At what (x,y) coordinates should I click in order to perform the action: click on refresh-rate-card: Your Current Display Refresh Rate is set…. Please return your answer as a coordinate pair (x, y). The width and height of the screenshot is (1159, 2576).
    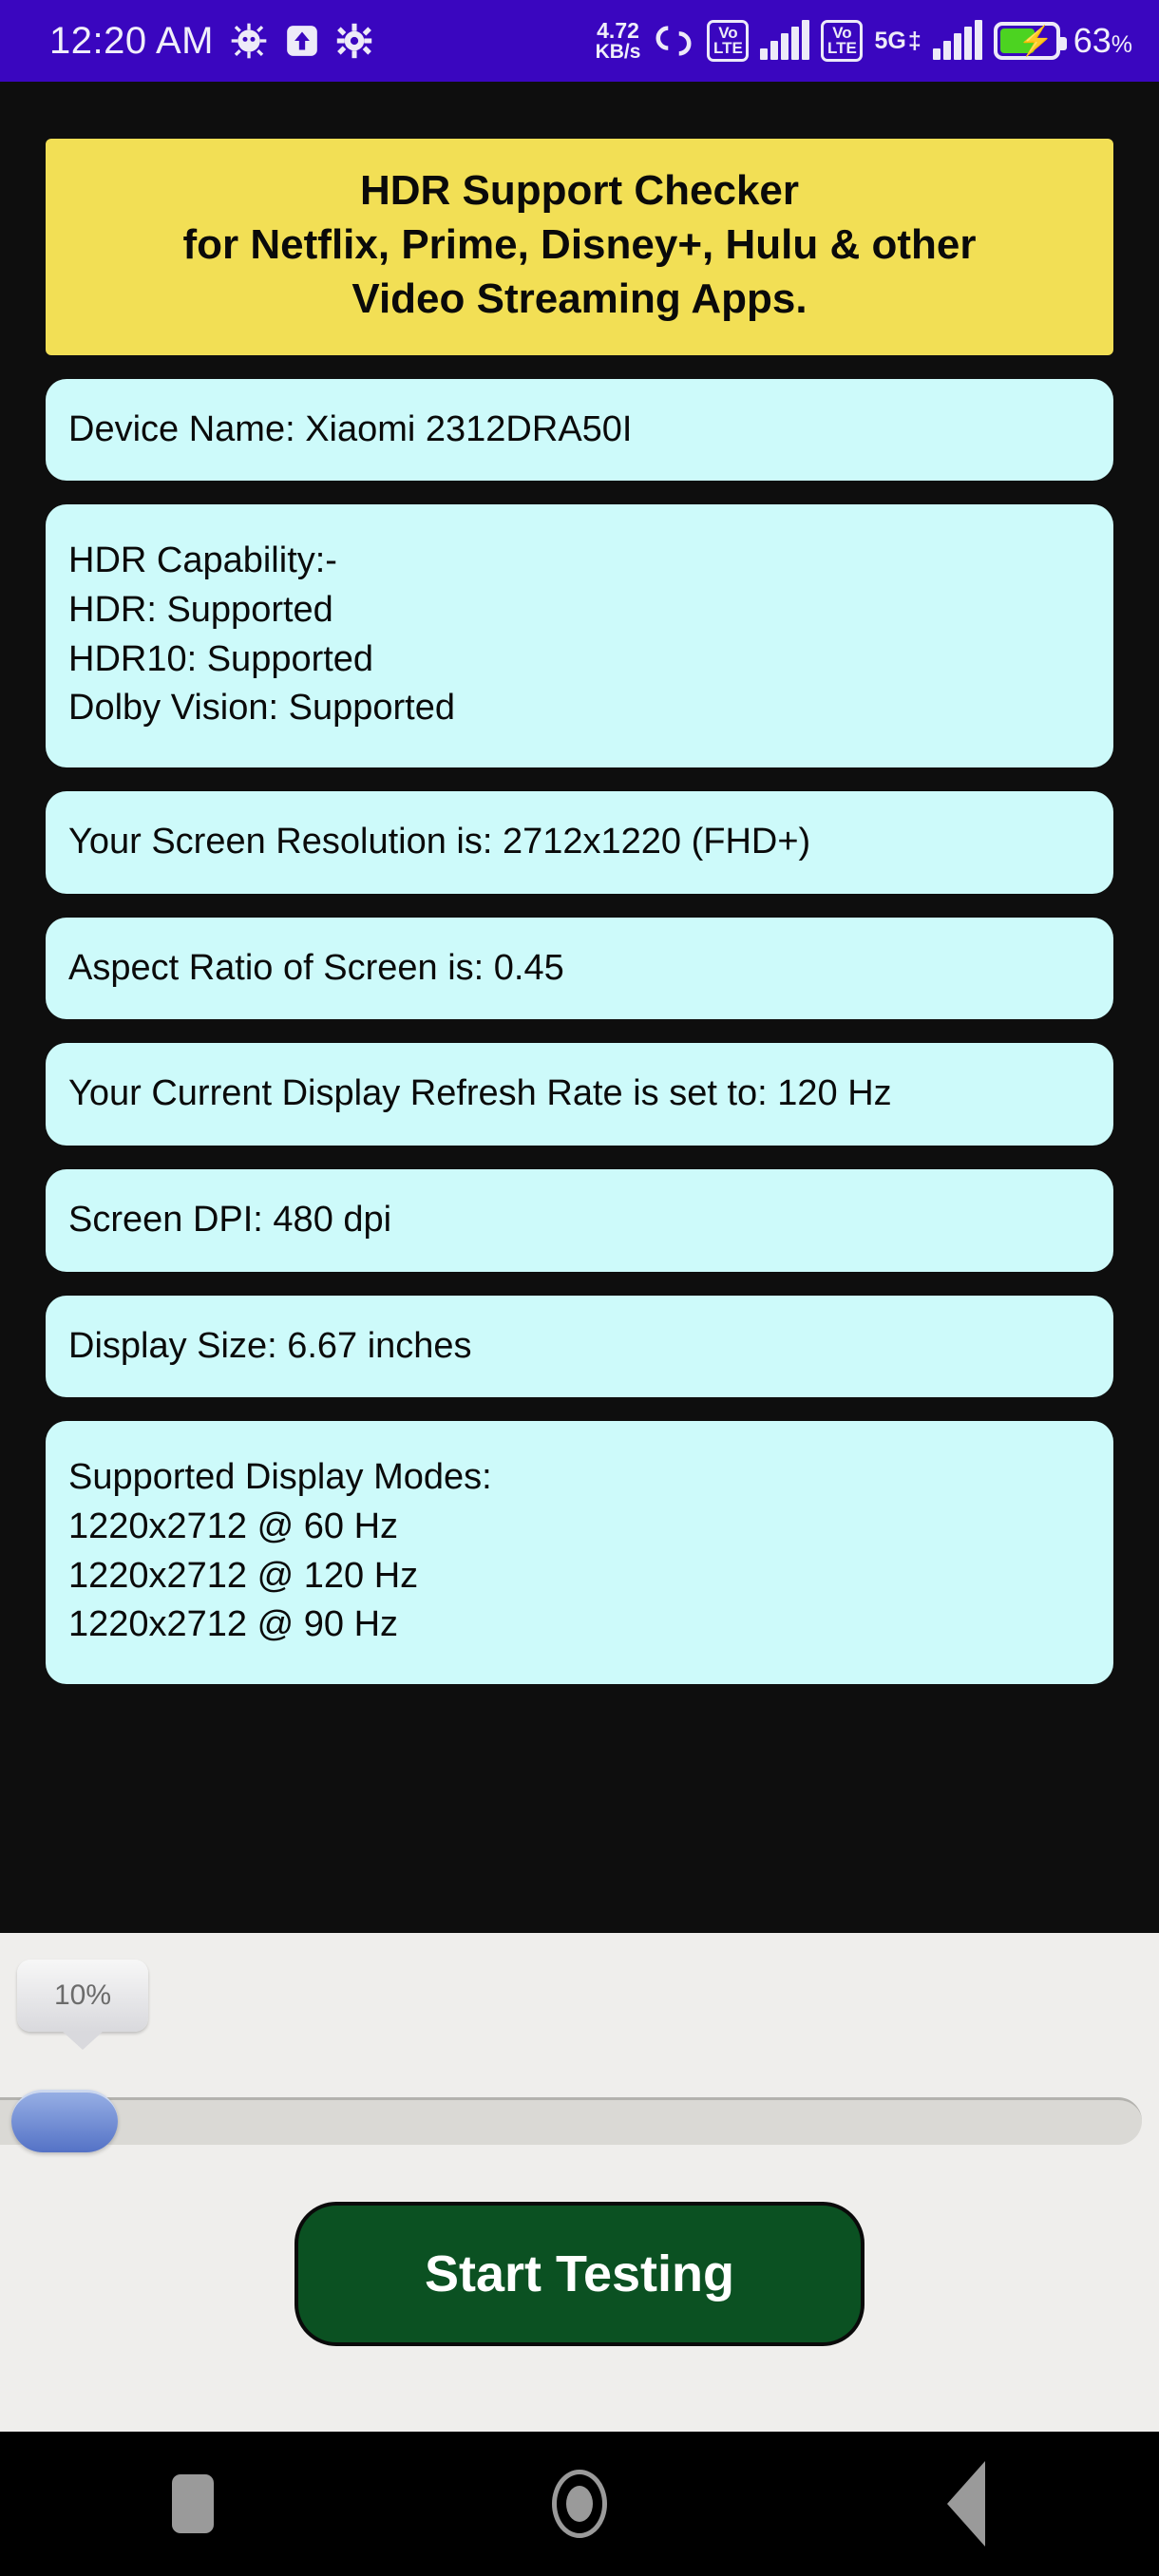
    Looking at the image, I should click on (579, 1094).